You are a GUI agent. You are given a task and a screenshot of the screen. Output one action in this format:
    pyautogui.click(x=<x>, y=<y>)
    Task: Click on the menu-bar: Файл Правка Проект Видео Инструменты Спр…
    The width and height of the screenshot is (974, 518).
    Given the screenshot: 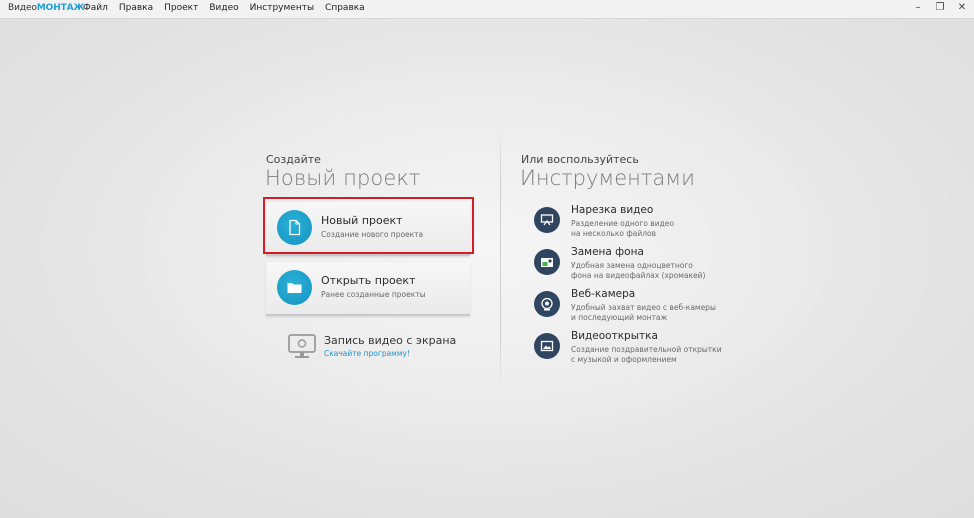 What is the action you would take?
    pyautogui.click(x=229, y=8)
    